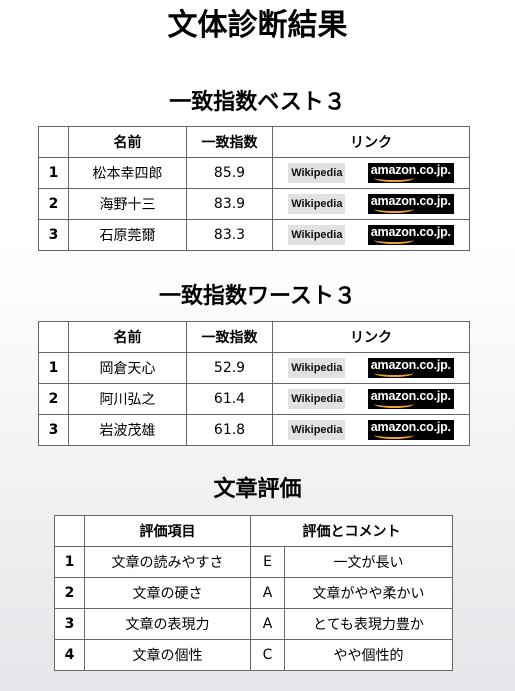 The width and height of the screenshot is (515, 691). Describe the element at coordinates (167, 655) in the screenshot. I see `item-cell: 文章の個性` at that location.